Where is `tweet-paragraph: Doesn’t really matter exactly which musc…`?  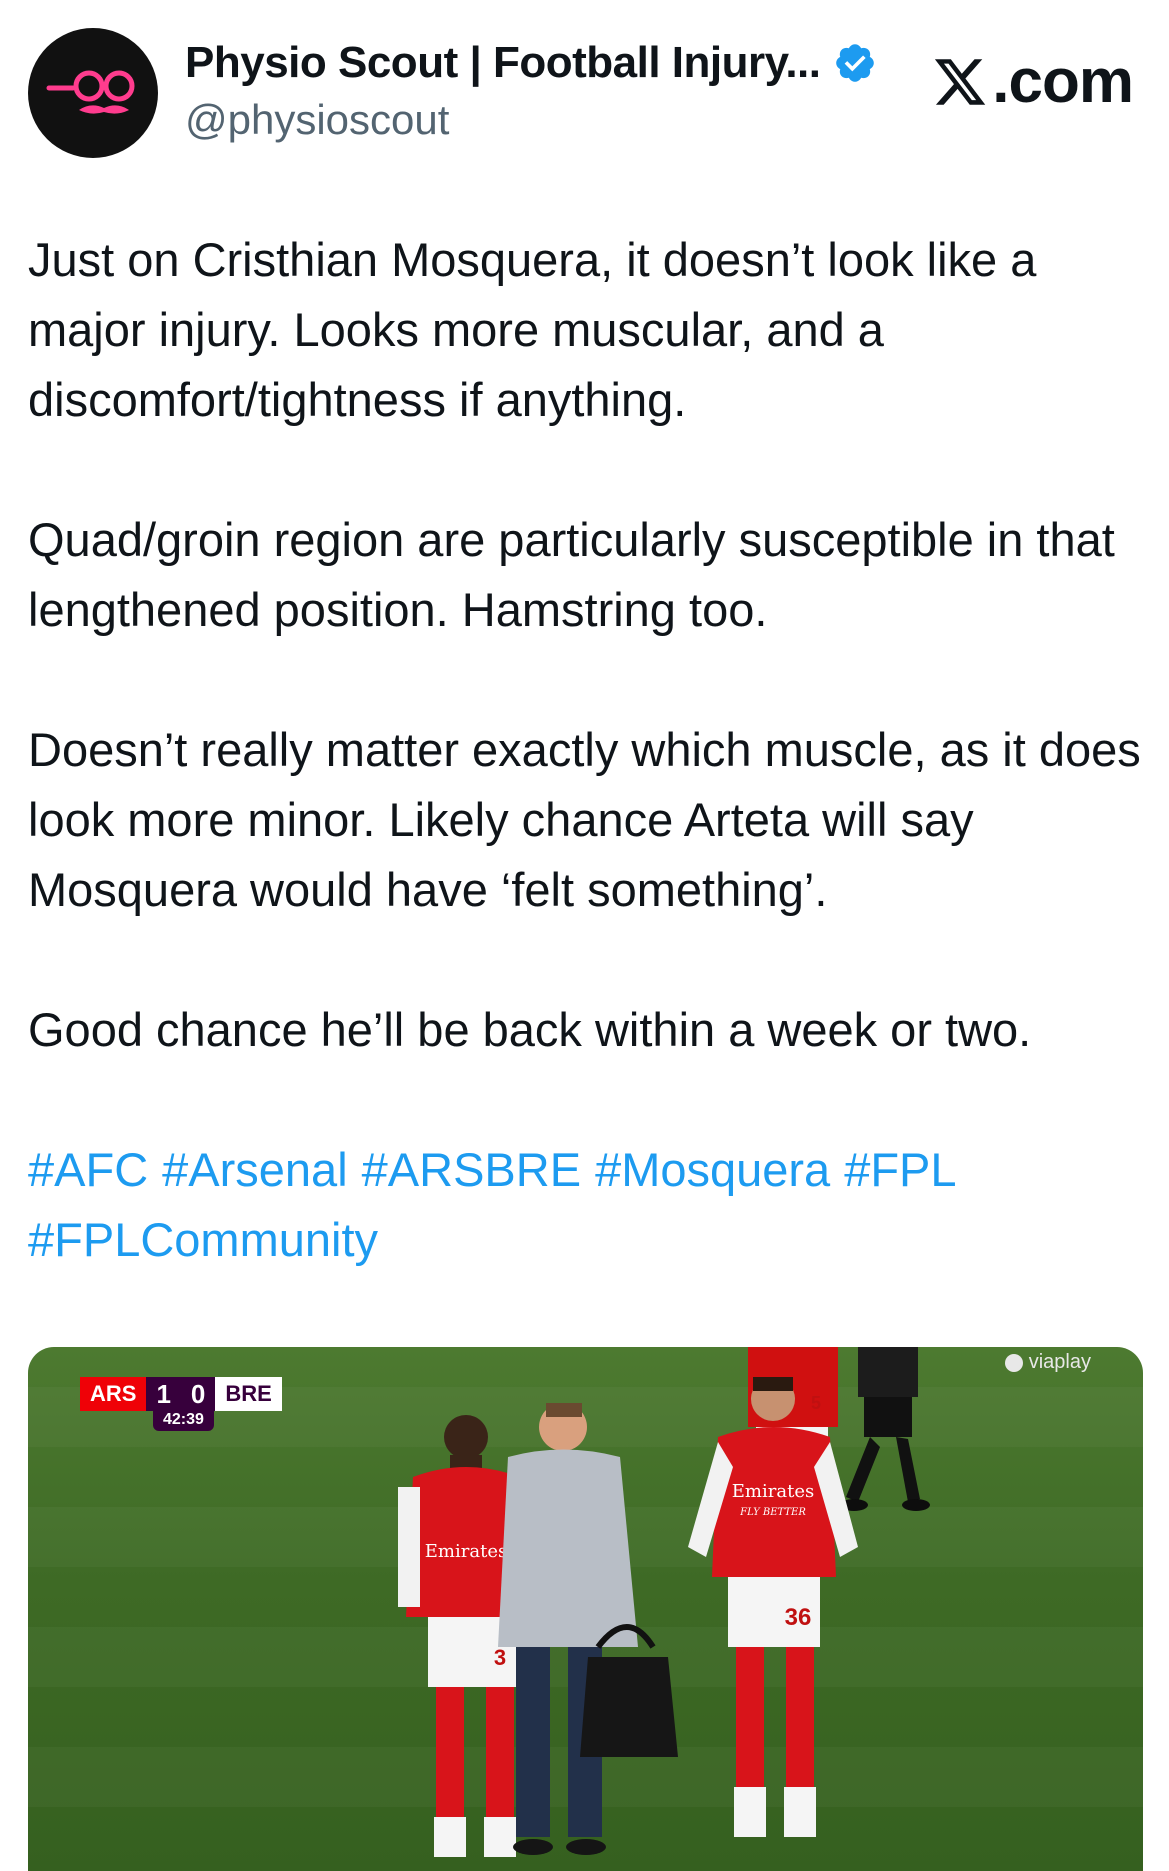 tweet-paragraph: Doesn’t really matter exactly which musc… is located at coordinates (584, 819).